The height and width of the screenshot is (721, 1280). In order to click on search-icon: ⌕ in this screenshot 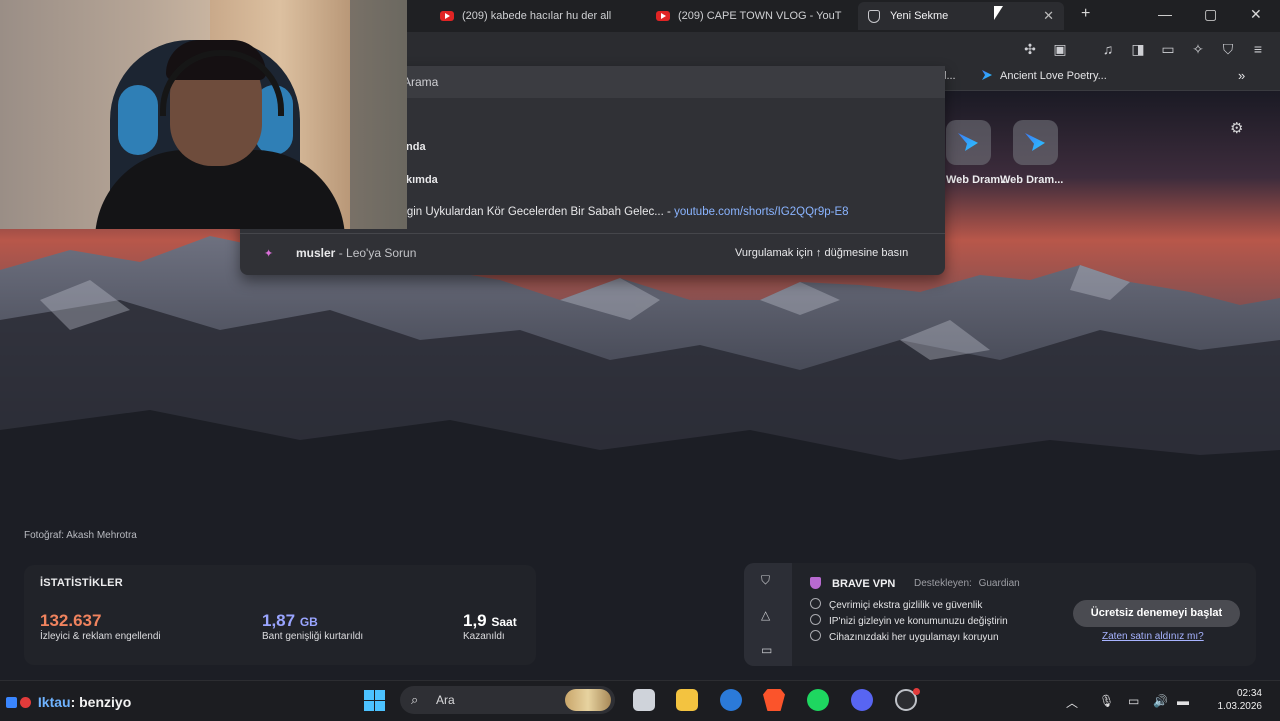, I will do `click(415, 699)`.